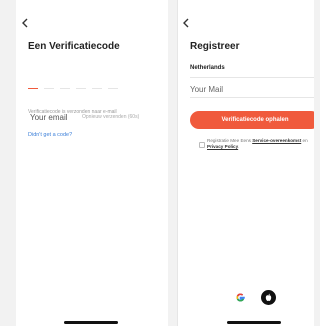 Image resolution: width=320 pixels, height=326 pixels. What do you see at coordinates (73, 89) in the screenshot?
I see `verification-code-input` at bounding box center [73, 89].